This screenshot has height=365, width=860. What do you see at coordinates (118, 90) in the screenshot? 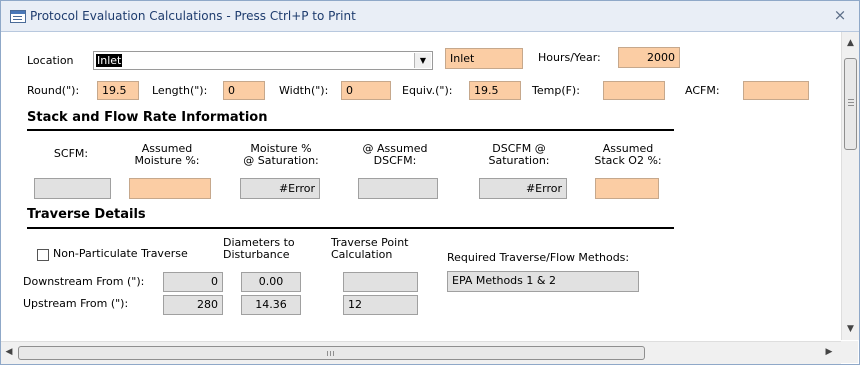
I see `round-input: 19.5` at bounding box center [118, 90].